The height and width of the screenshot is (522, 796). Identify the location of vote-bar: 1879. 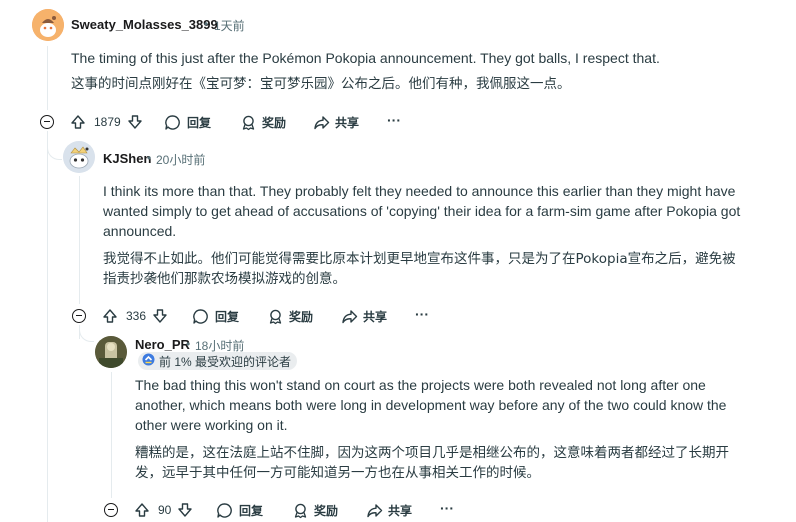
(106, 122).